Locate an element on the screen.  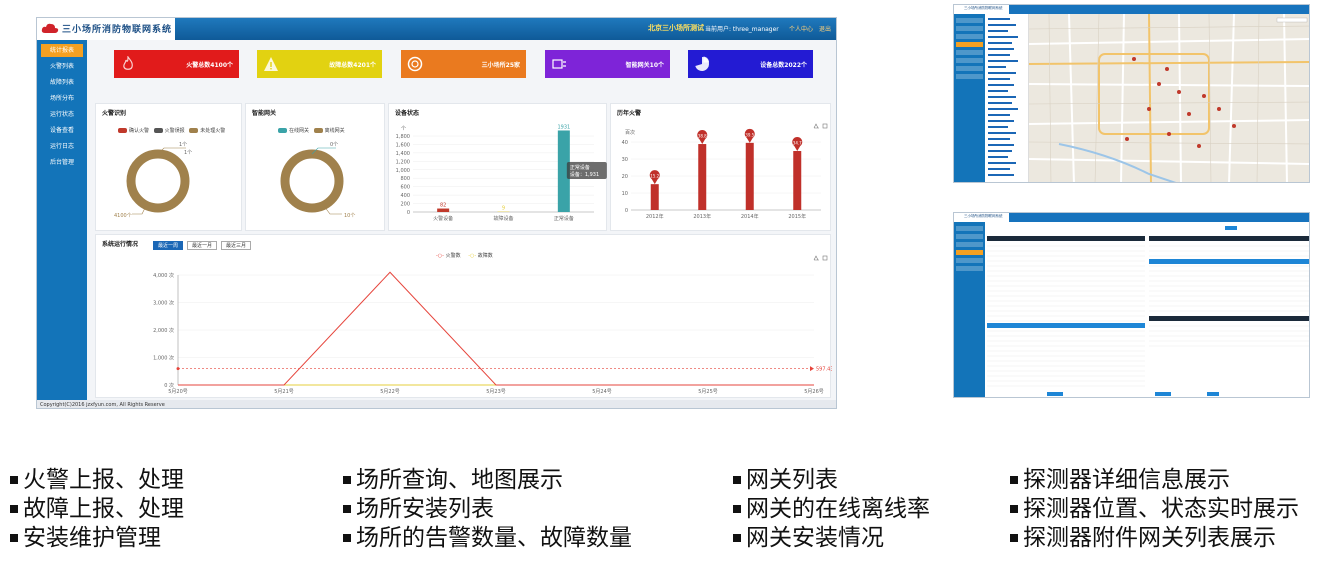
y-tick-label: 400 is located at coordinates (405, 196).